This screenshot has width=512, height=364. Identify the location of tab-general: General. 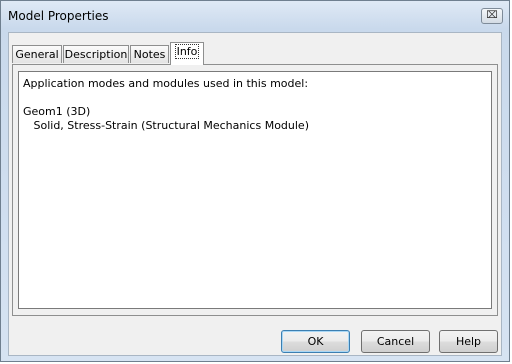
(37, 54).